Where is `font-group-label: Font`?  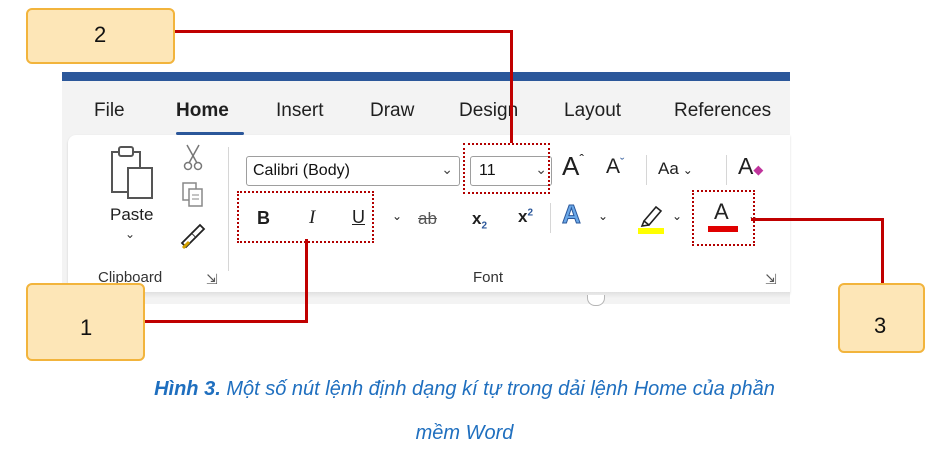 font-group-label: Font is located at coordinates (488, 277).